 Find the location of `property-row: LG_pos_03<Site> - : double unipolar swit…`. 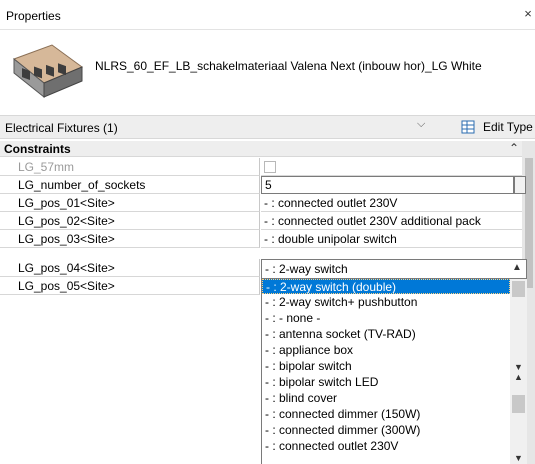

property-row: LG_pos_03<Site> - : double unipolar swit… is located at coordinates (261, 239).